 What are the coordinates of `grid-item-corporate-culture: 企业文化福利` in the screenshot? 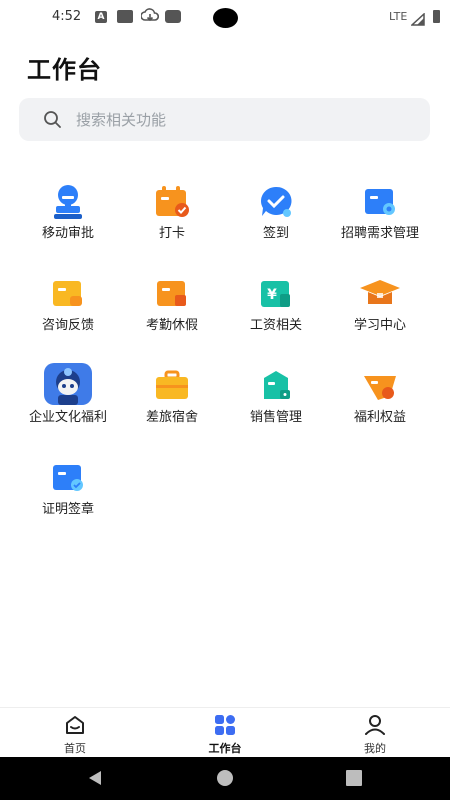 It's located at (68, 396).